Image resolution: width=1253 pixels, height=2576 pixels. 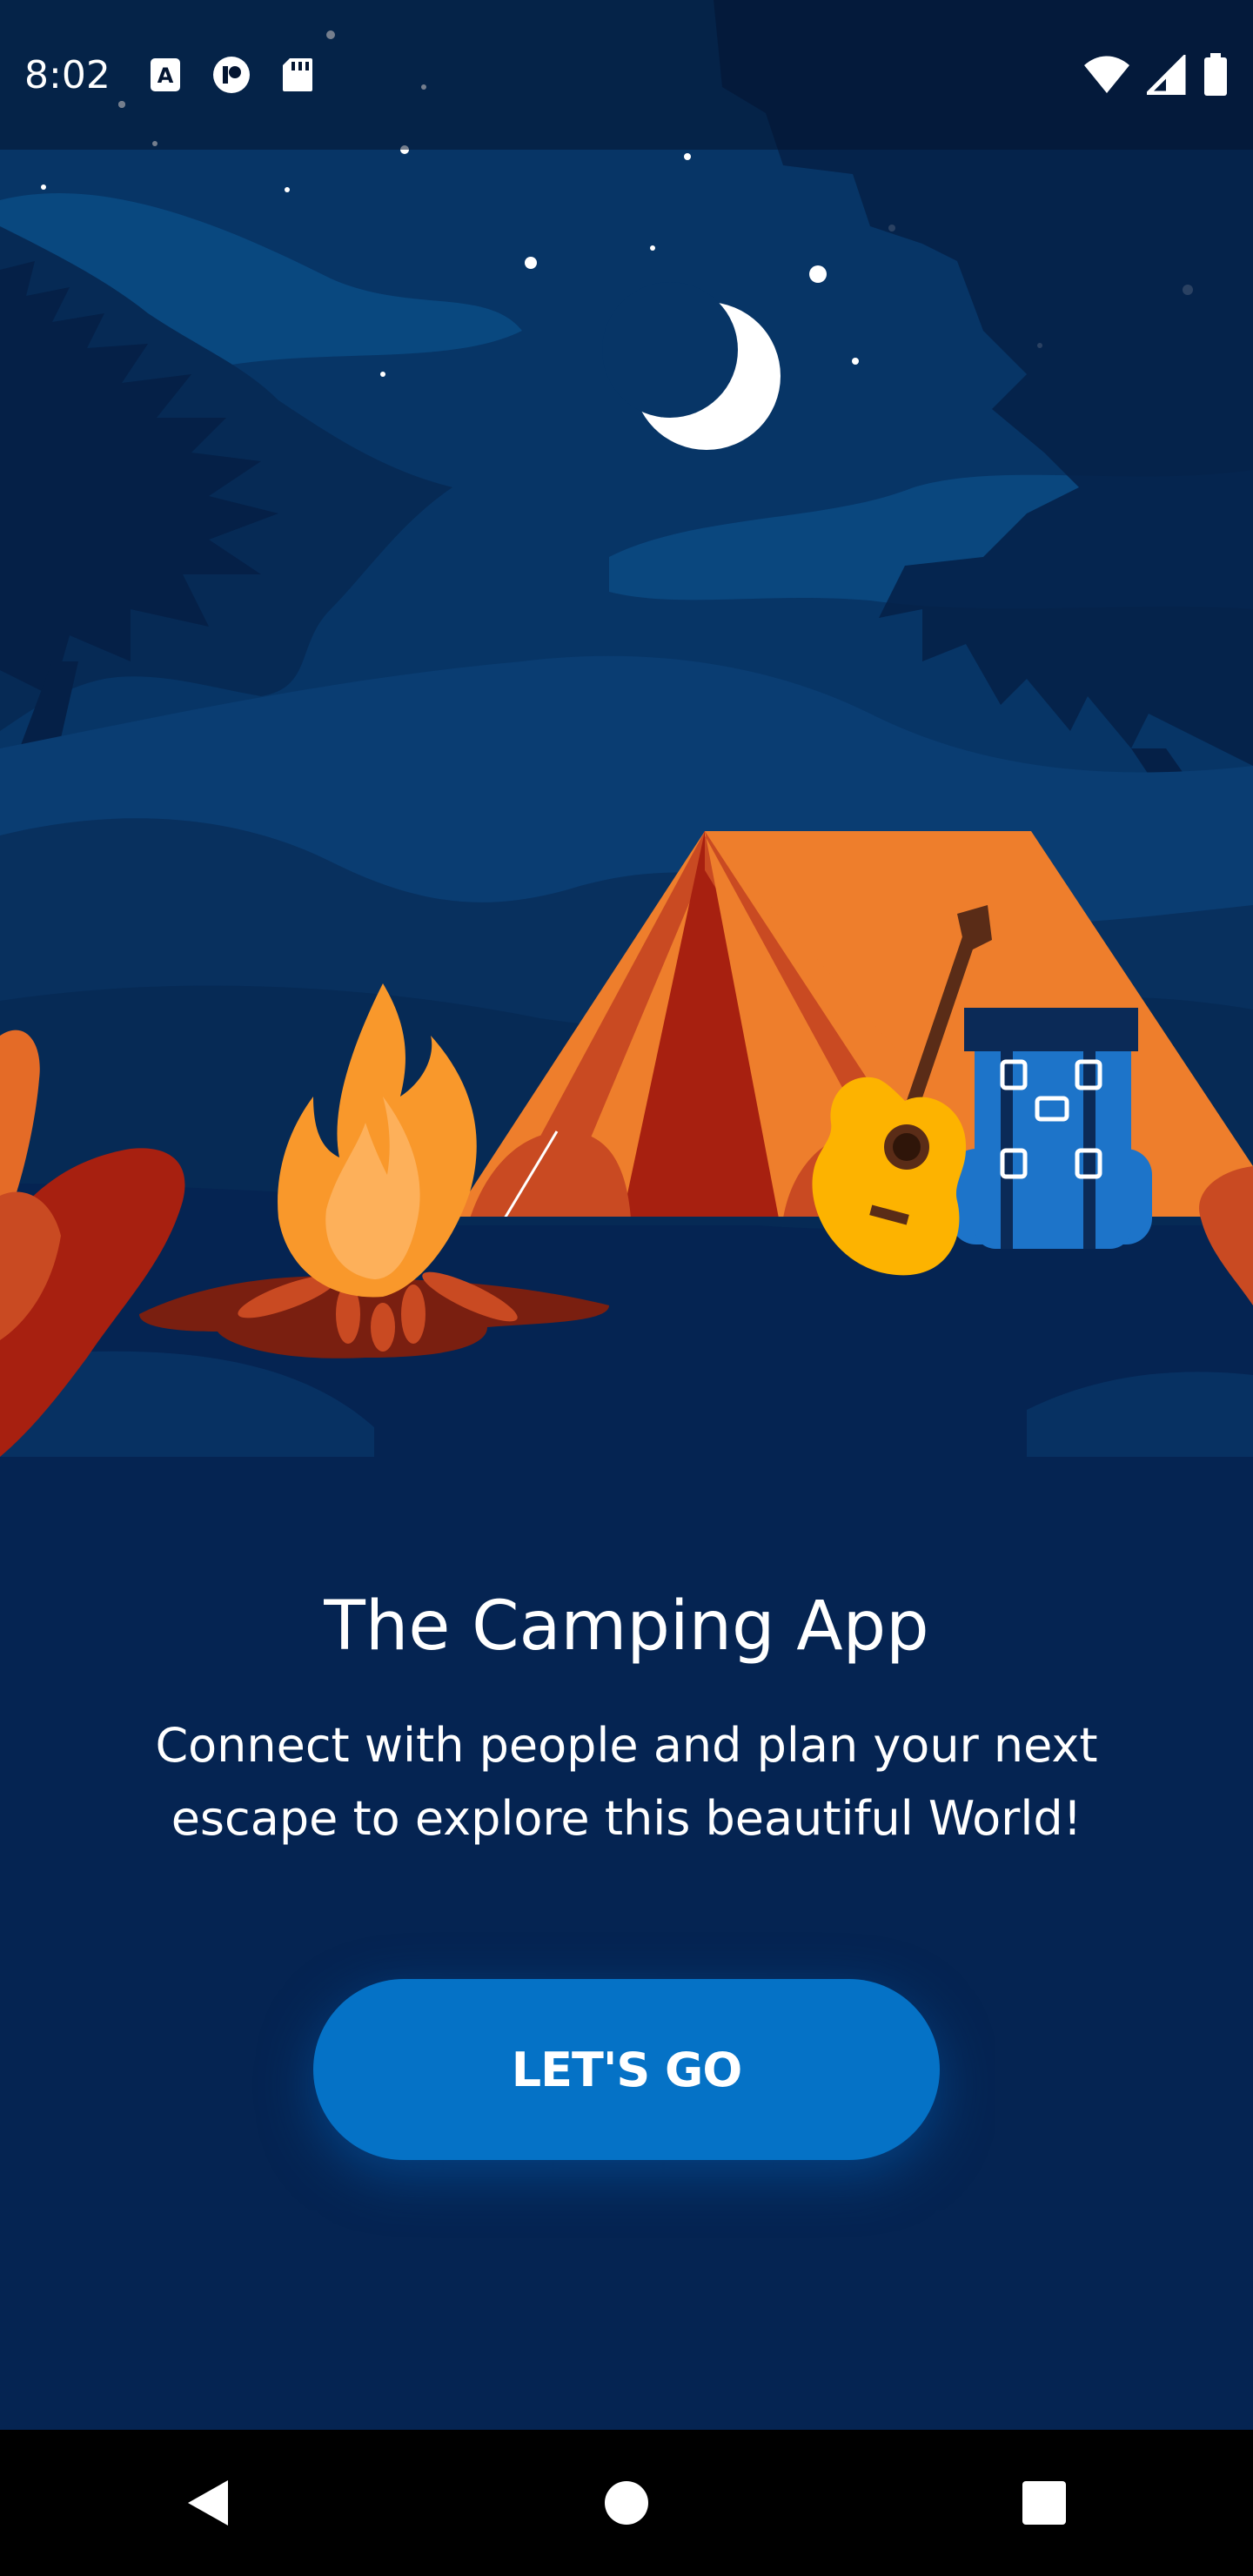 I want to click on keyboard-a-icon: A, so click(x=165, y=74).